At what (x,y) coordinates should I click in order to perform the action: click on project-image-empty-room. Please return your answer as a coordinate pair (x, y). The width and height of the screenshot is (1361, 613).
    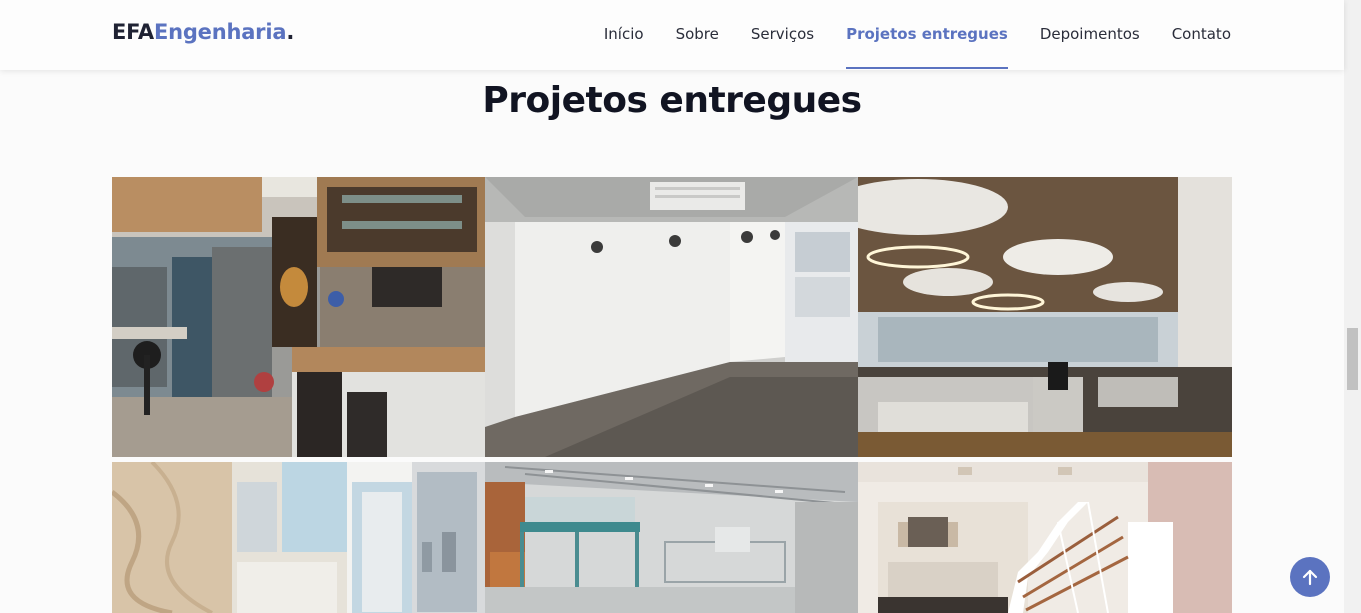
    Looking at the image, I should click on (671, 317).